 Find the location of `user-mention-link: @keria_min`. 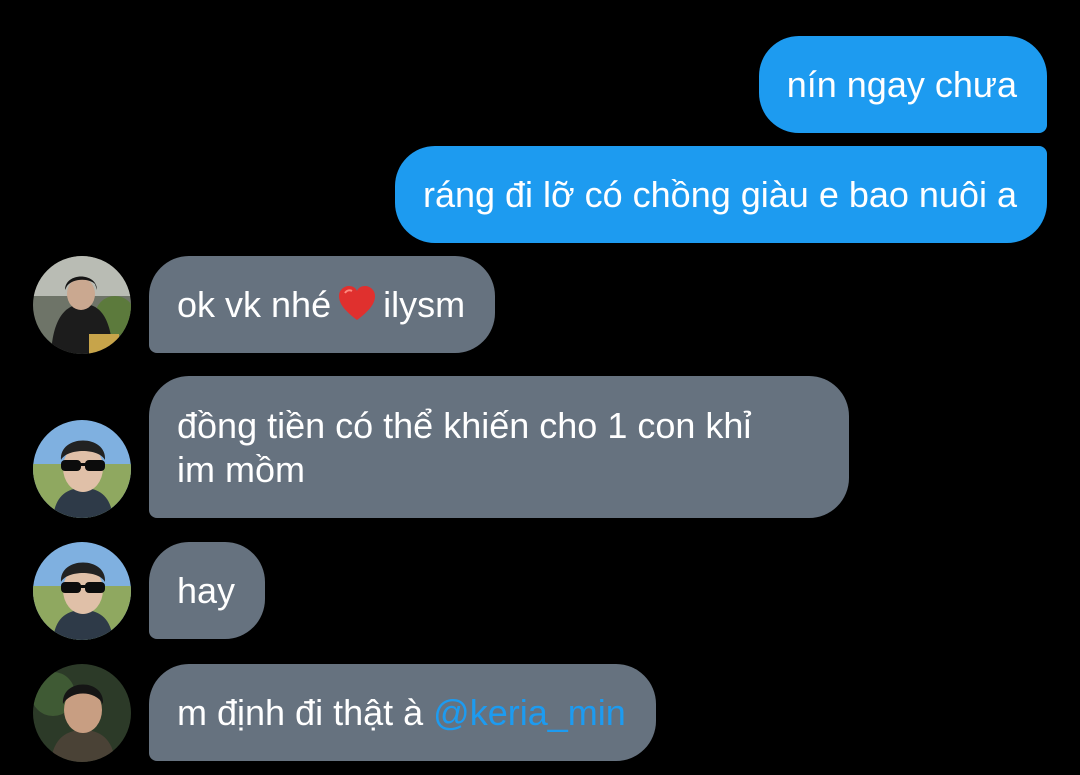

user-mention-link: @keria_min is located at coordinates (529, 712).